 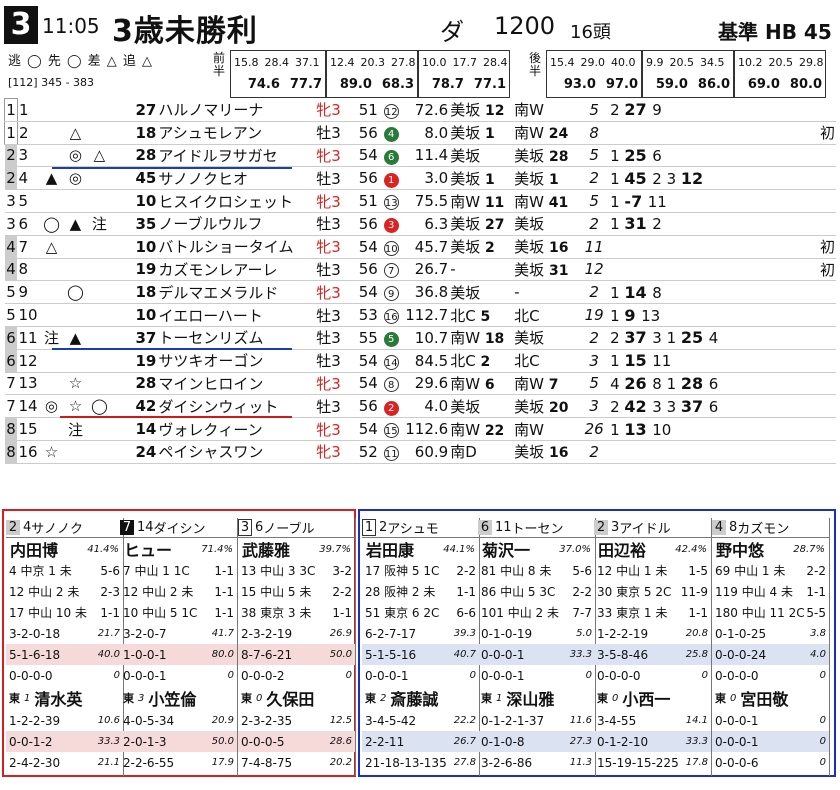 I want to click on stat-pct: 12.5, so click(x=340, y=720).